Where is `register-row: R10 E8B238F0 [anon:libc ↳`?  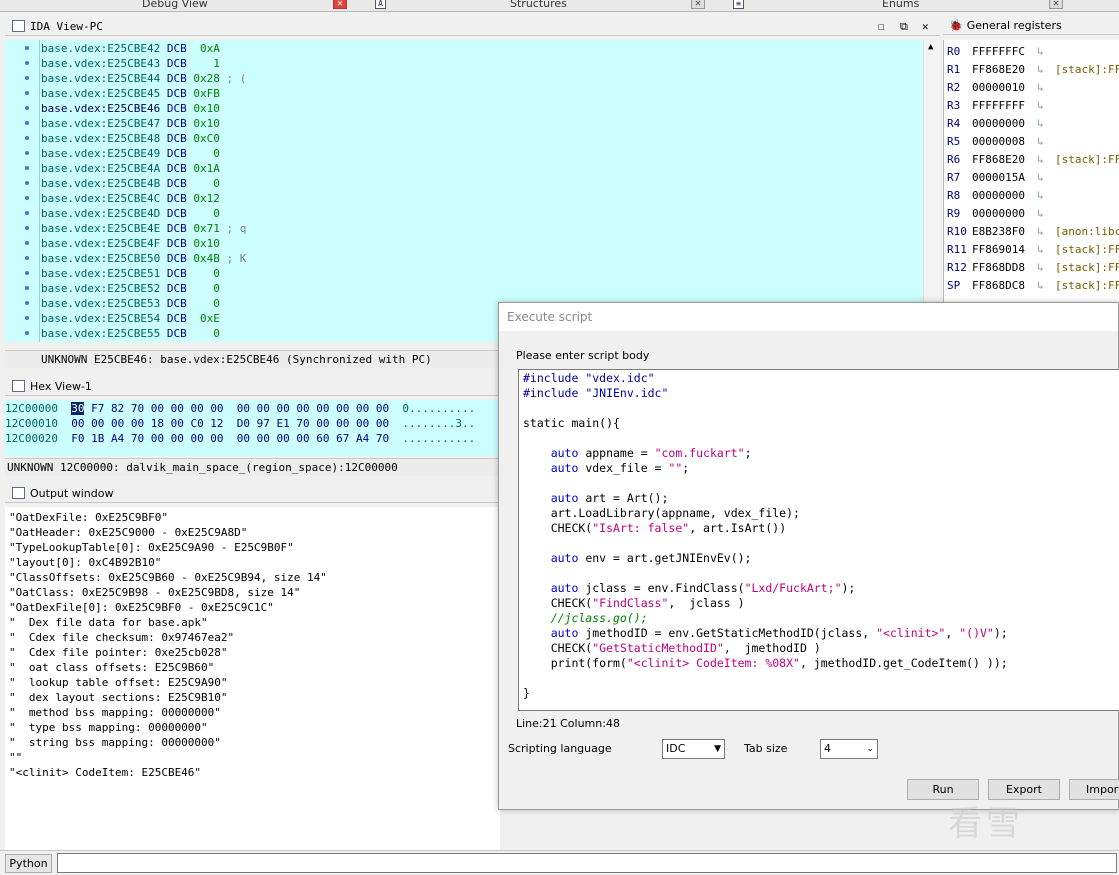
register-row: R10 E8B238F0 [anon:libc ↳ is located at coordinates (1031, 232).